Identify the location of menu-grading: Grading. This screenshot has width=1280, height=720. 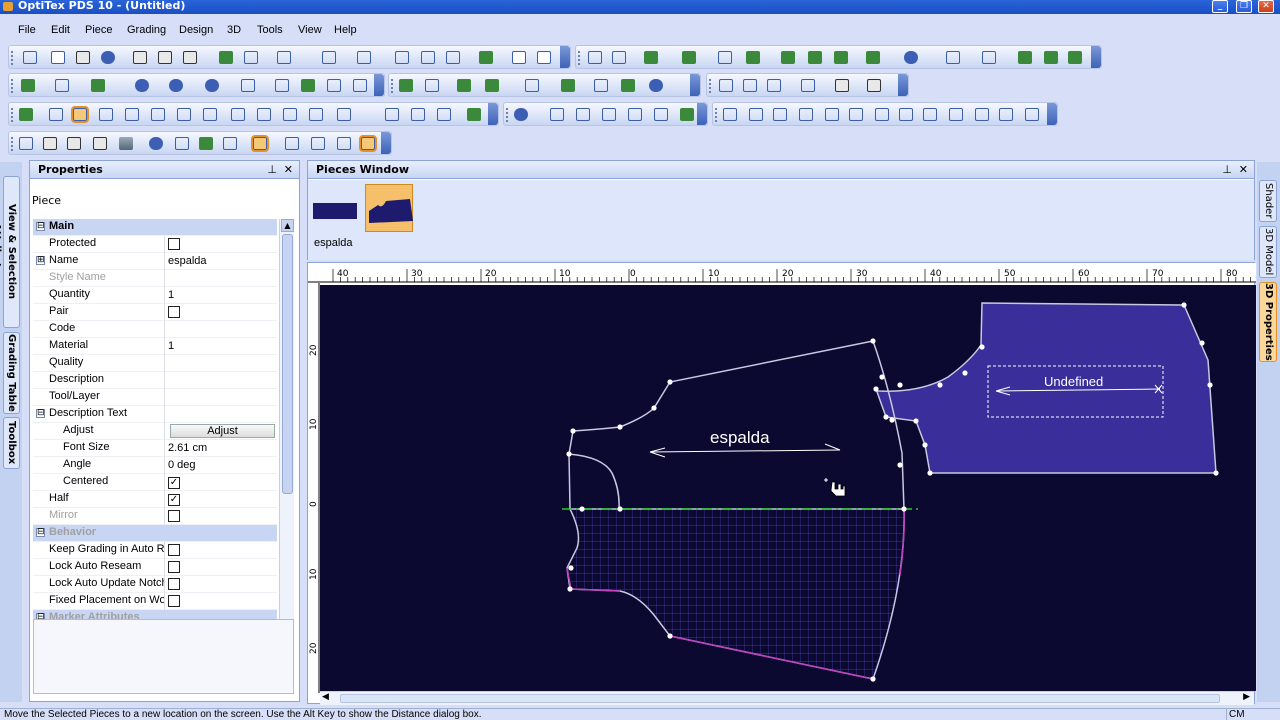
(146, 30).